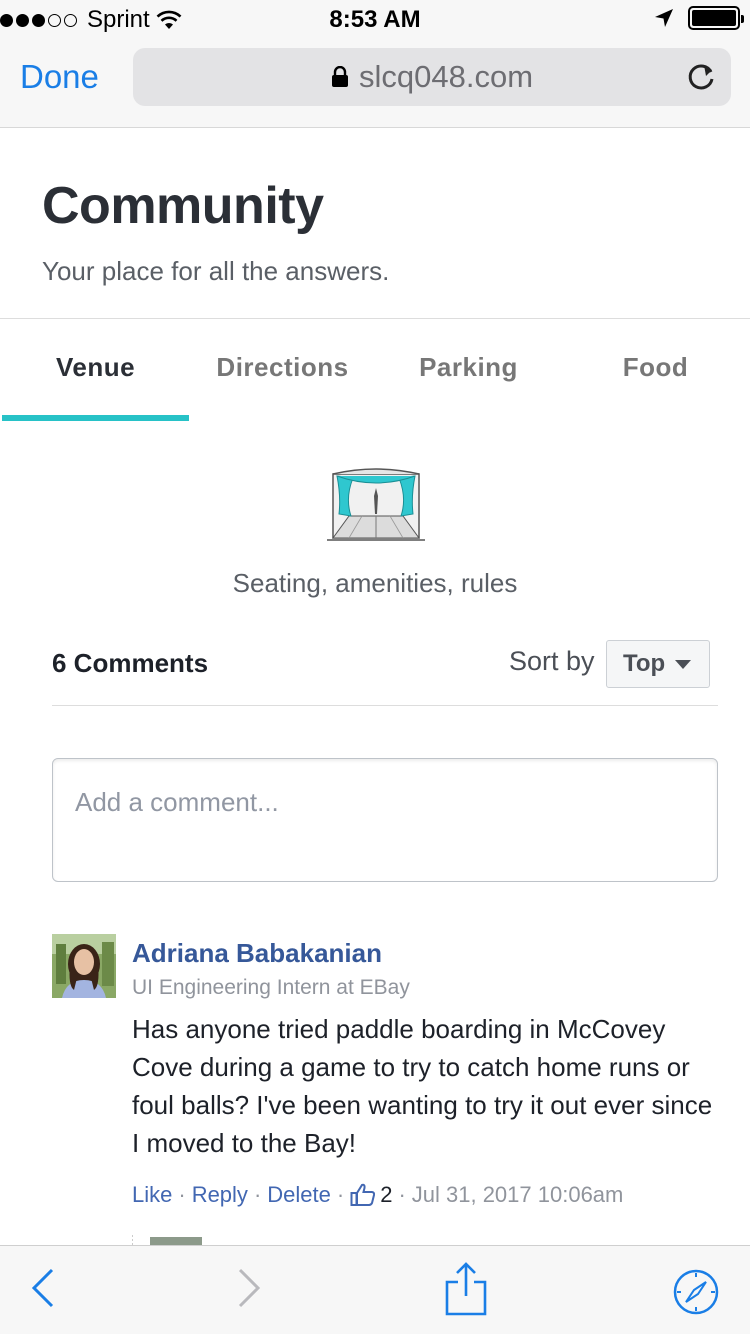 The image size is (750, 1334). What do you see at coordinates (466, 1288) in the screenshot?
I see `share-icon` at bounding box center [466, 1288].